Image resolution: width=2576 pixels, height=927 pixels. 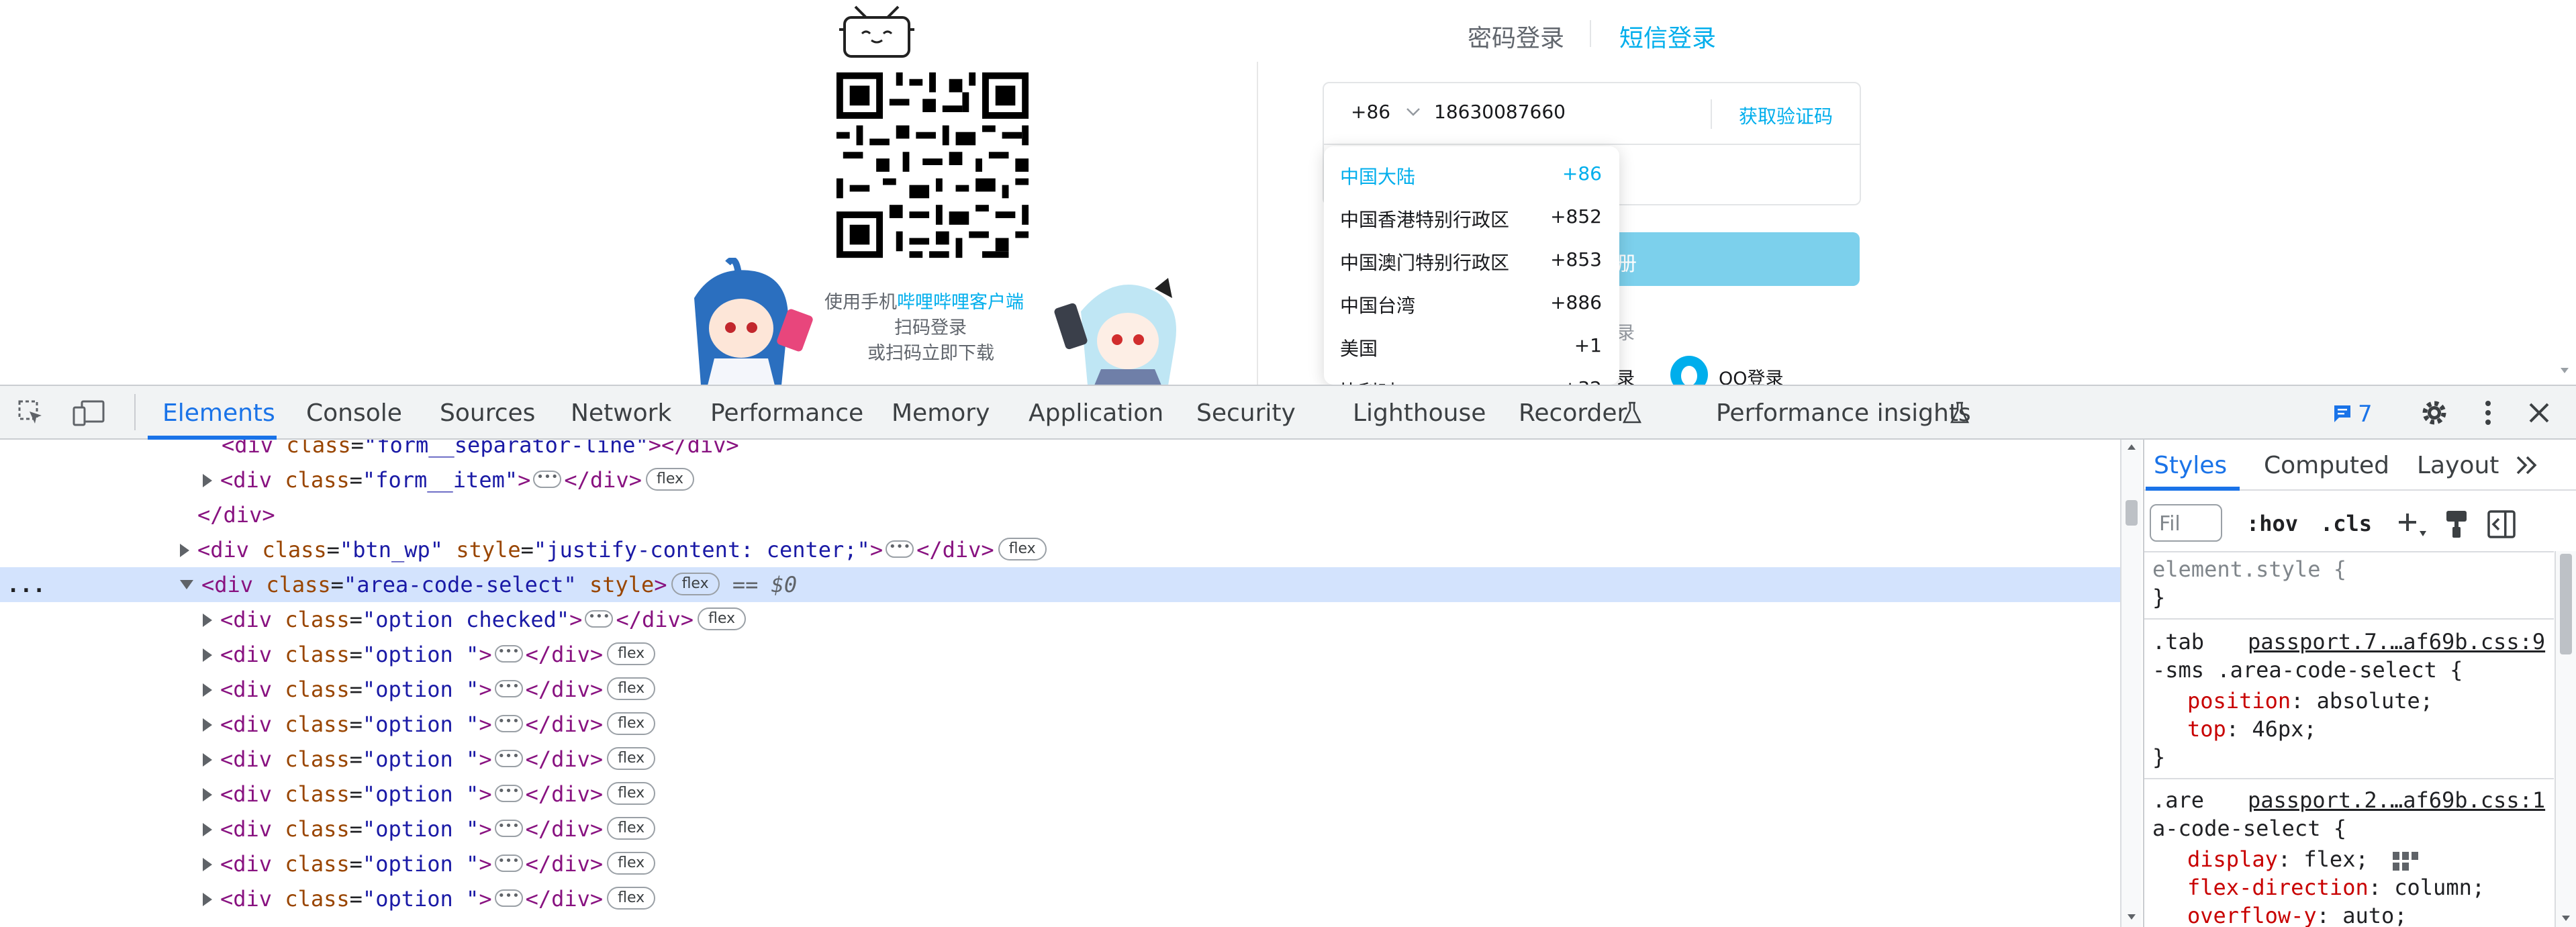 What do you see at coordinates (2307, 670) in the screenshot?
I see `rule-selector-cont: -sms .area-code-select {` at bounding box center [2307, 670].